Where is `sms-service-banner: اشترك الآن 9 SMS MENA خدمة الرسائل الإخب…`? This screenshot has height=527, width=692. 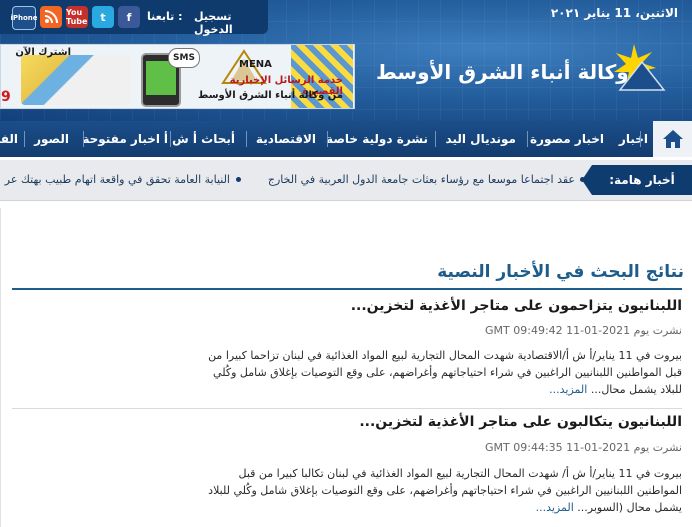
sms-service-banner: اشترك الآن 9 SMS MENA خدمة الرسائل الإخب… is located at coordinates (177, 76).